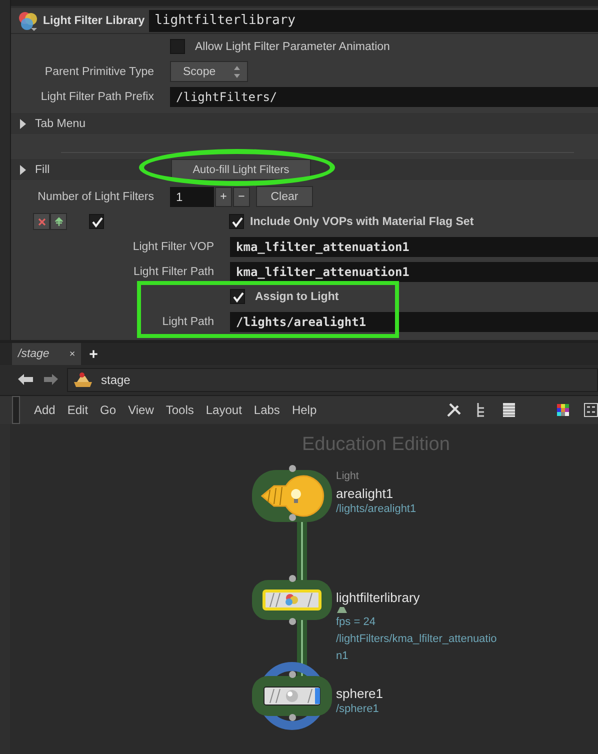  What do you see at coordinates (43, 170) in the screenshot?
I see `folder-label: Fill` at bounding box center [43, 170].